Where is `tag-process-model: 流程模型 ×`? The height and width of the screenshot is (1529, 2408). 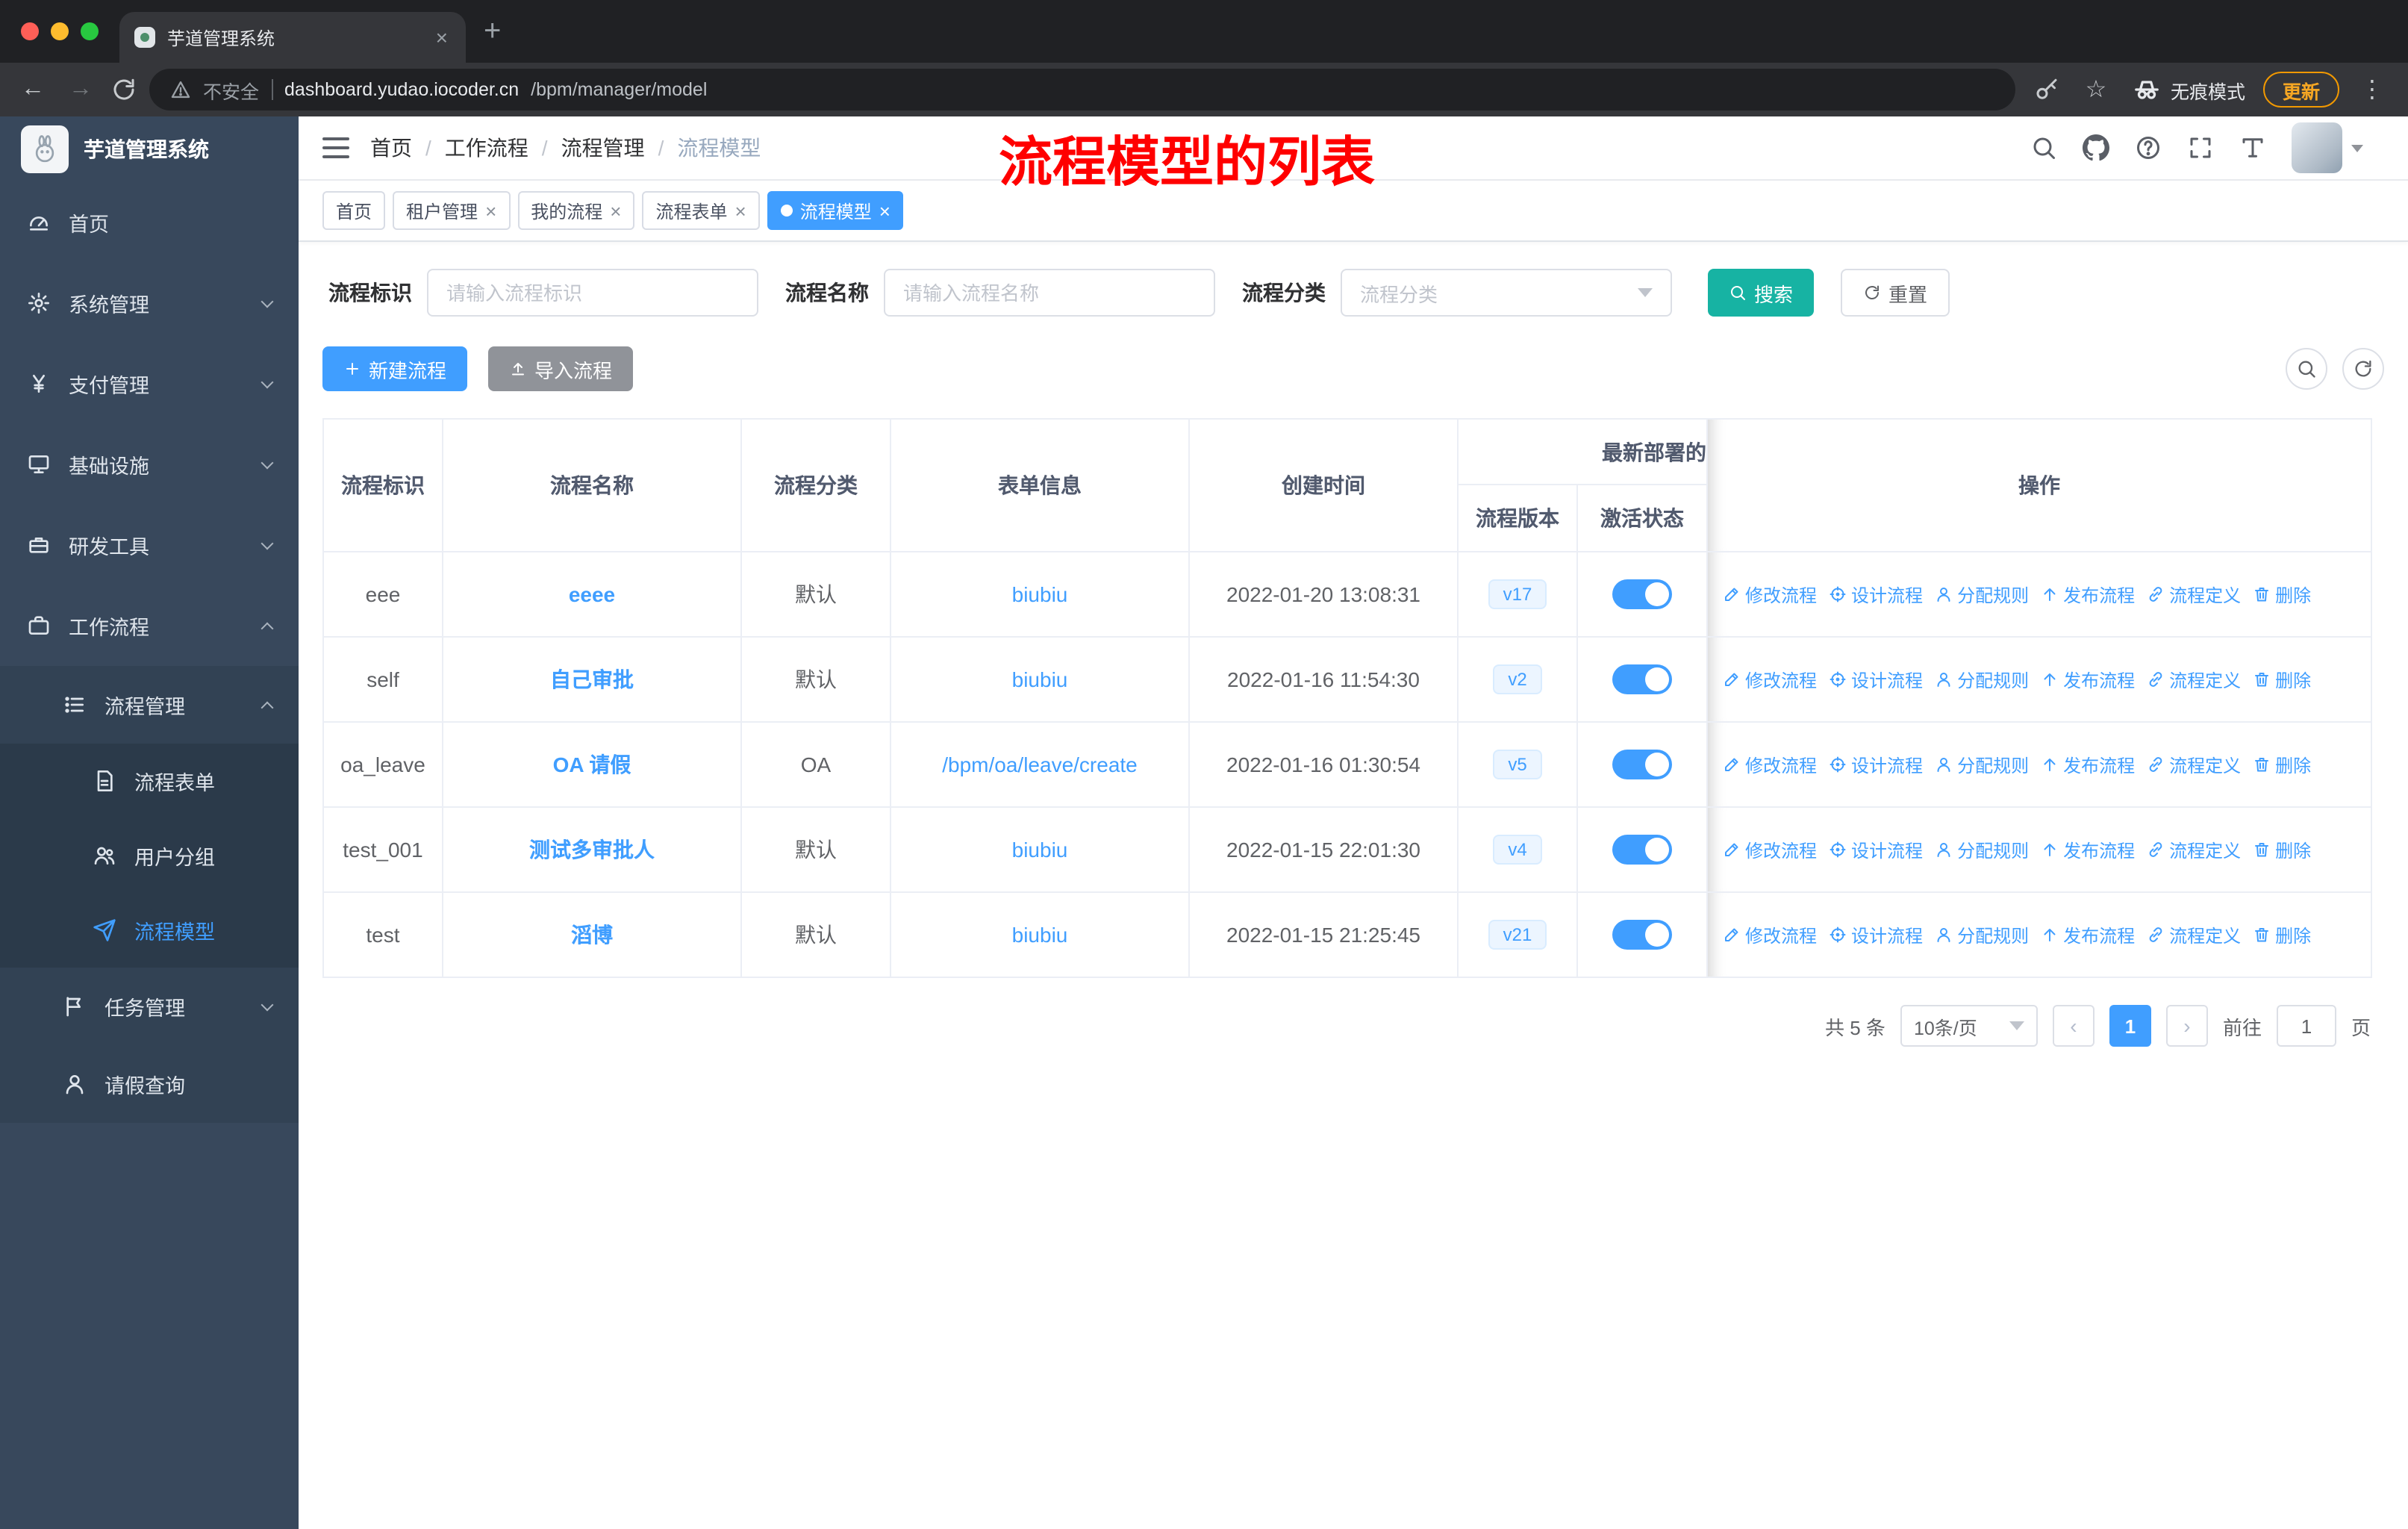 tag-process-model: 流程模型 × is located at coordinates (835, 211).